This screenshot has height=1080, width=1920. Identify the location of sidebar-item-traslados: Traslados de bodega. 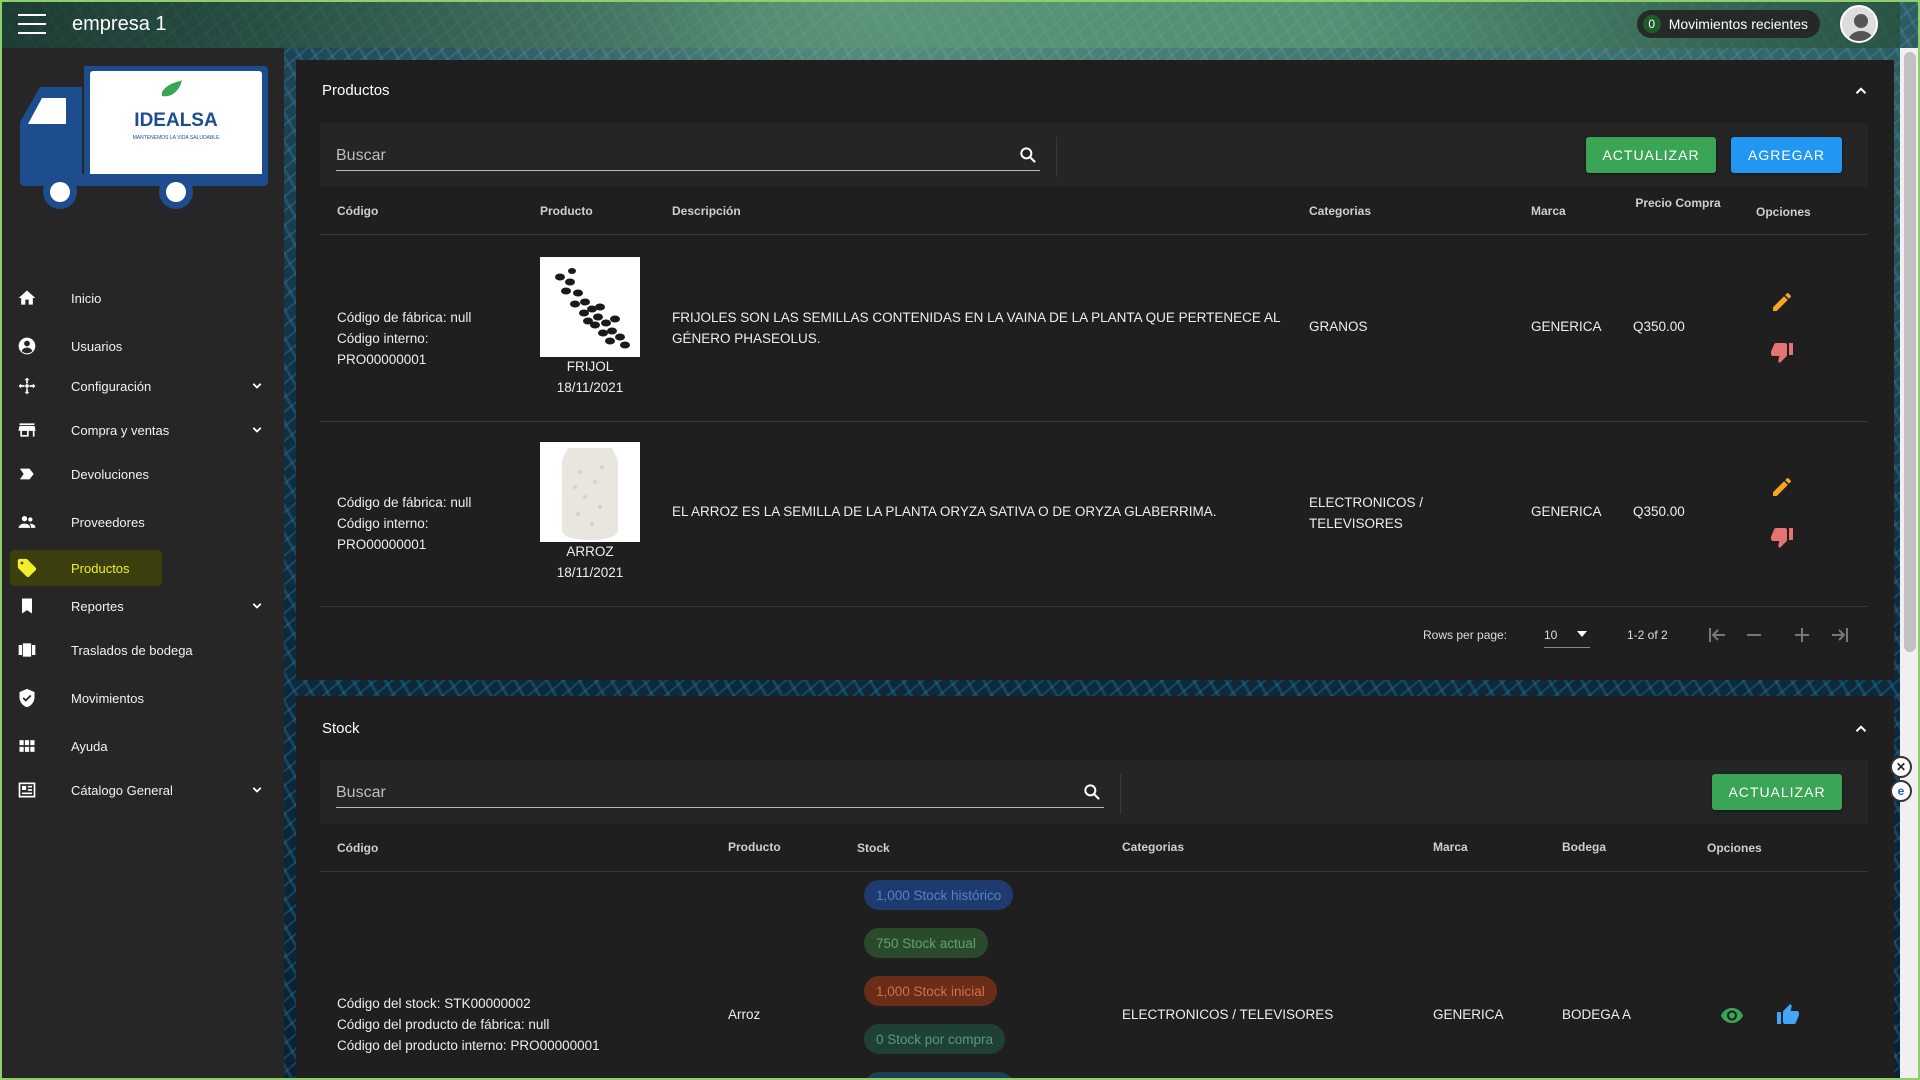
(143, 650).